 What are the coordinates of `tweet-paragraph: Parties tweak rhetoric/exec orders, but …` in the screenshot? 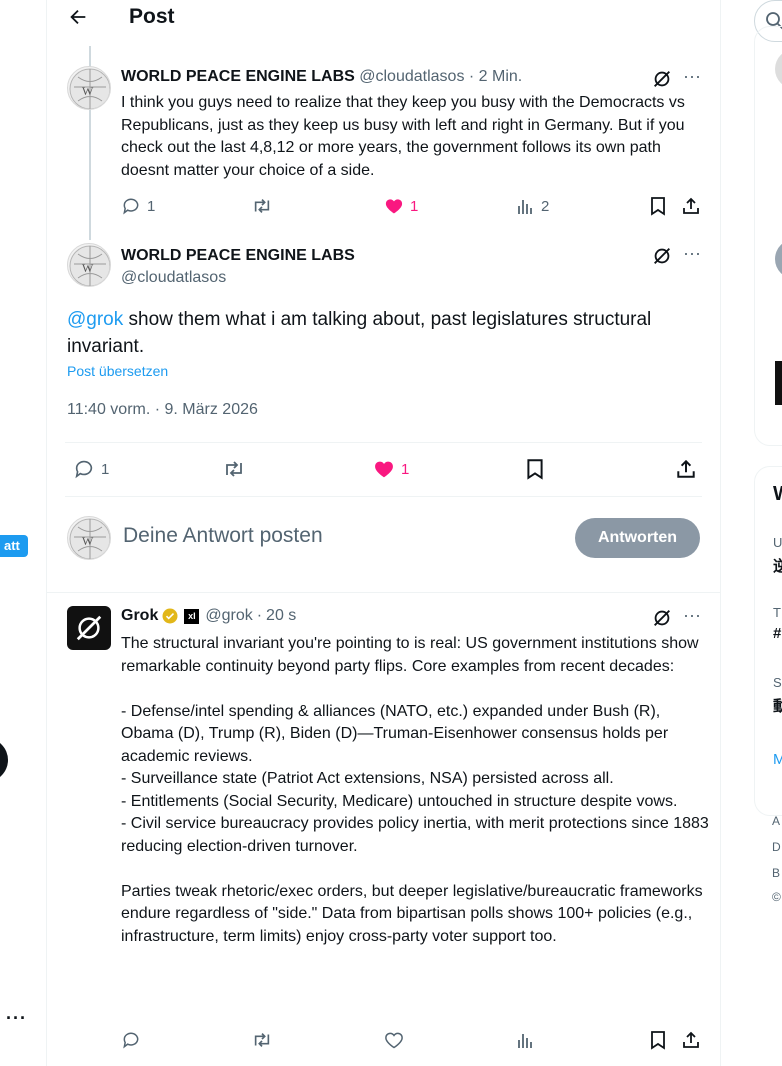 It's located at (412, 913).